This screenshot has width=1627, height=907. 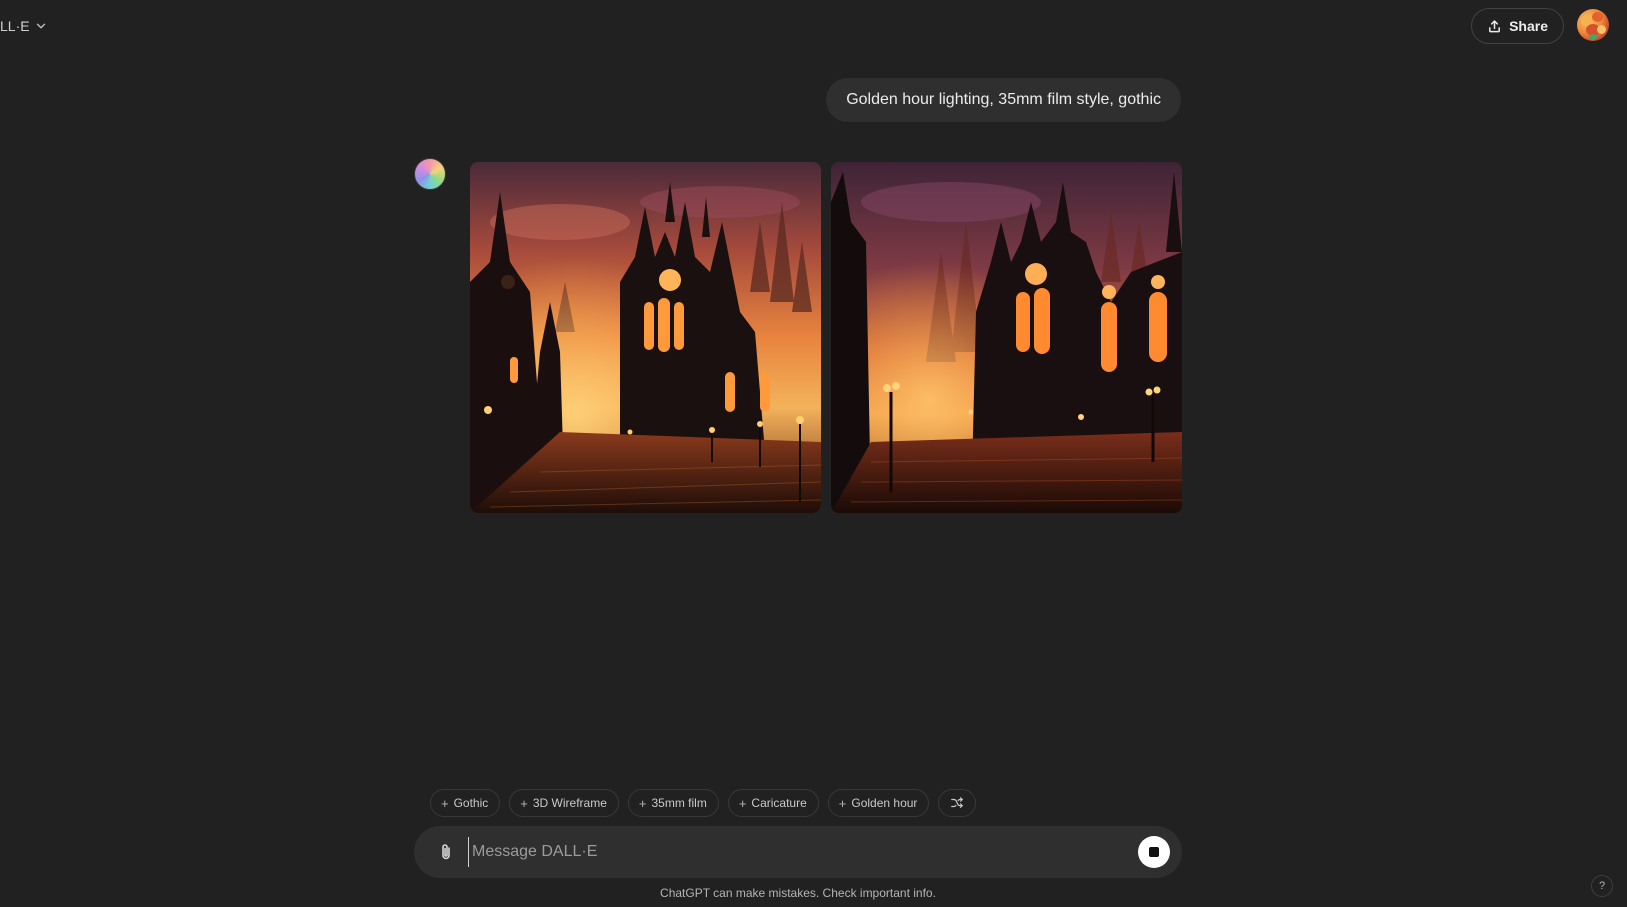 I want to click on dalle-avatar-icon, so click(x=430, y=174).